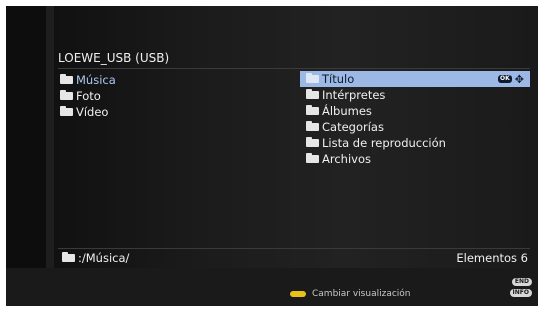 The height and width of the screenshot is (311, 544). Describe the element at coordinates (521, 282) in the screenshot. I see `end-key-badge: END` at that location.